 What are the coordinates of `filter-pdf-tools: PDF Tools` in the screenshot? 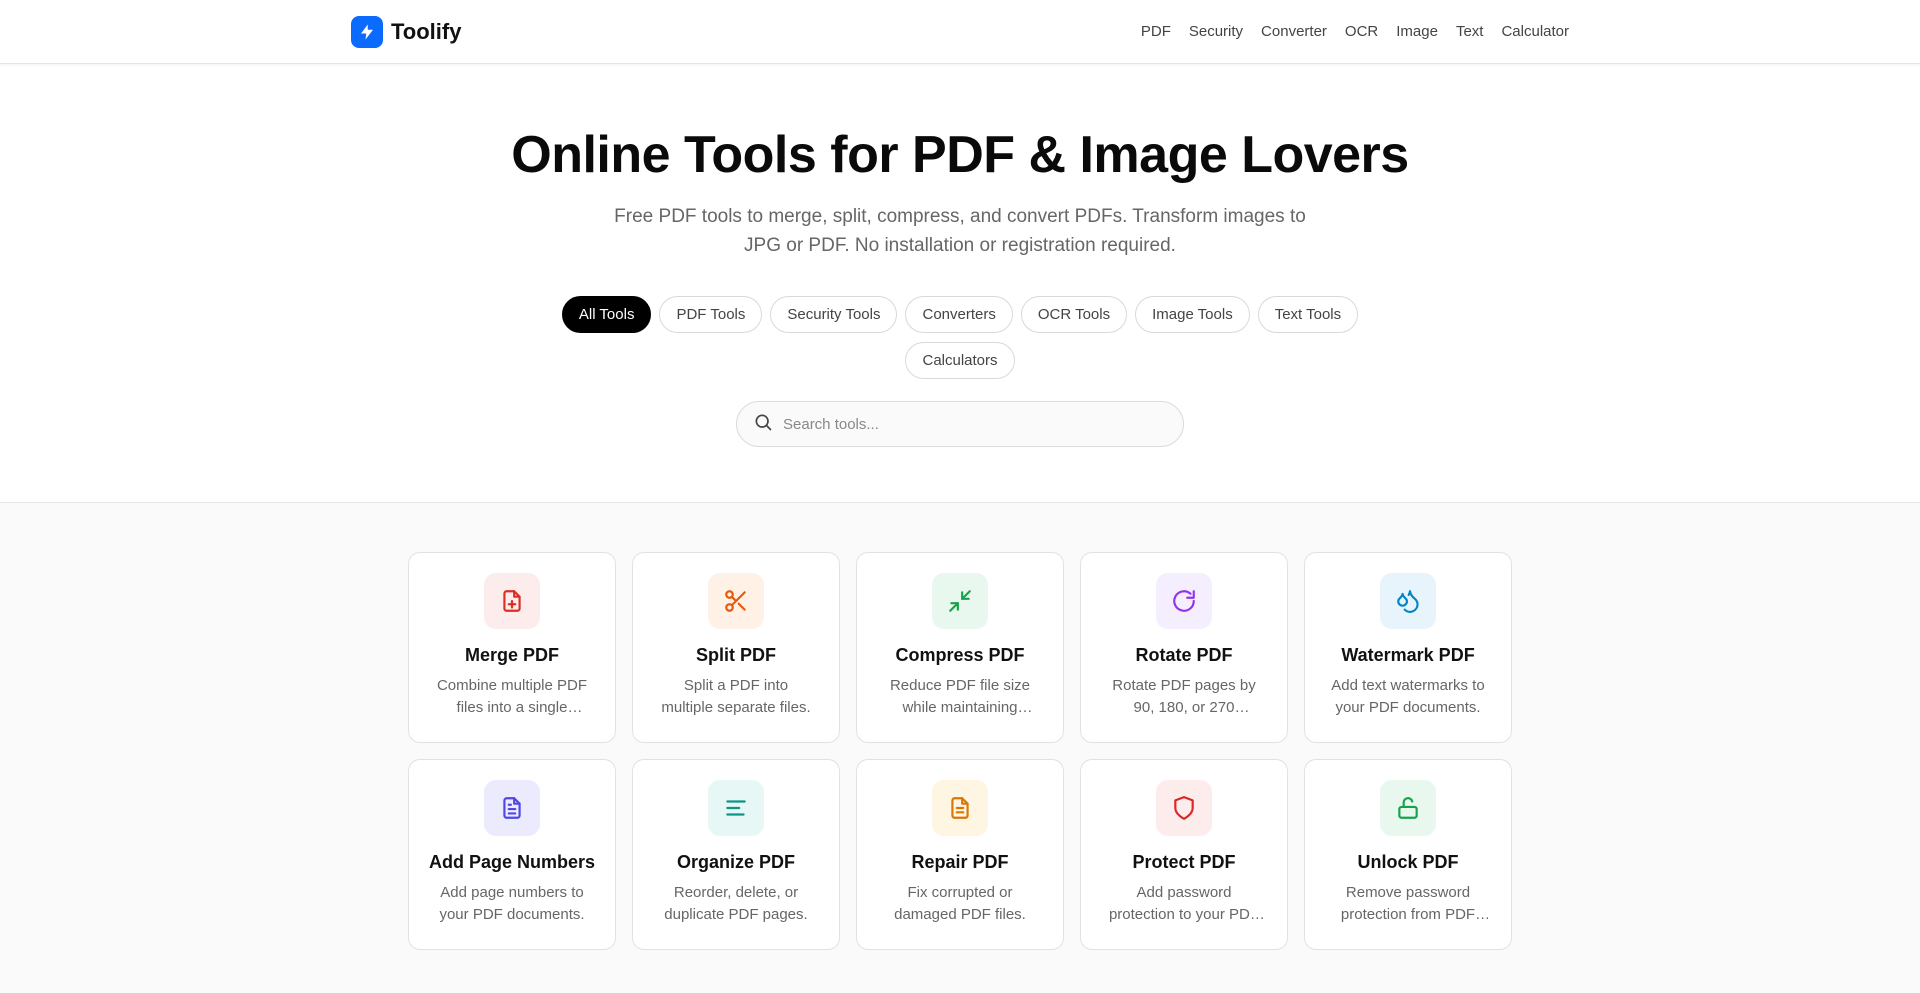 It's located at (711, 315).